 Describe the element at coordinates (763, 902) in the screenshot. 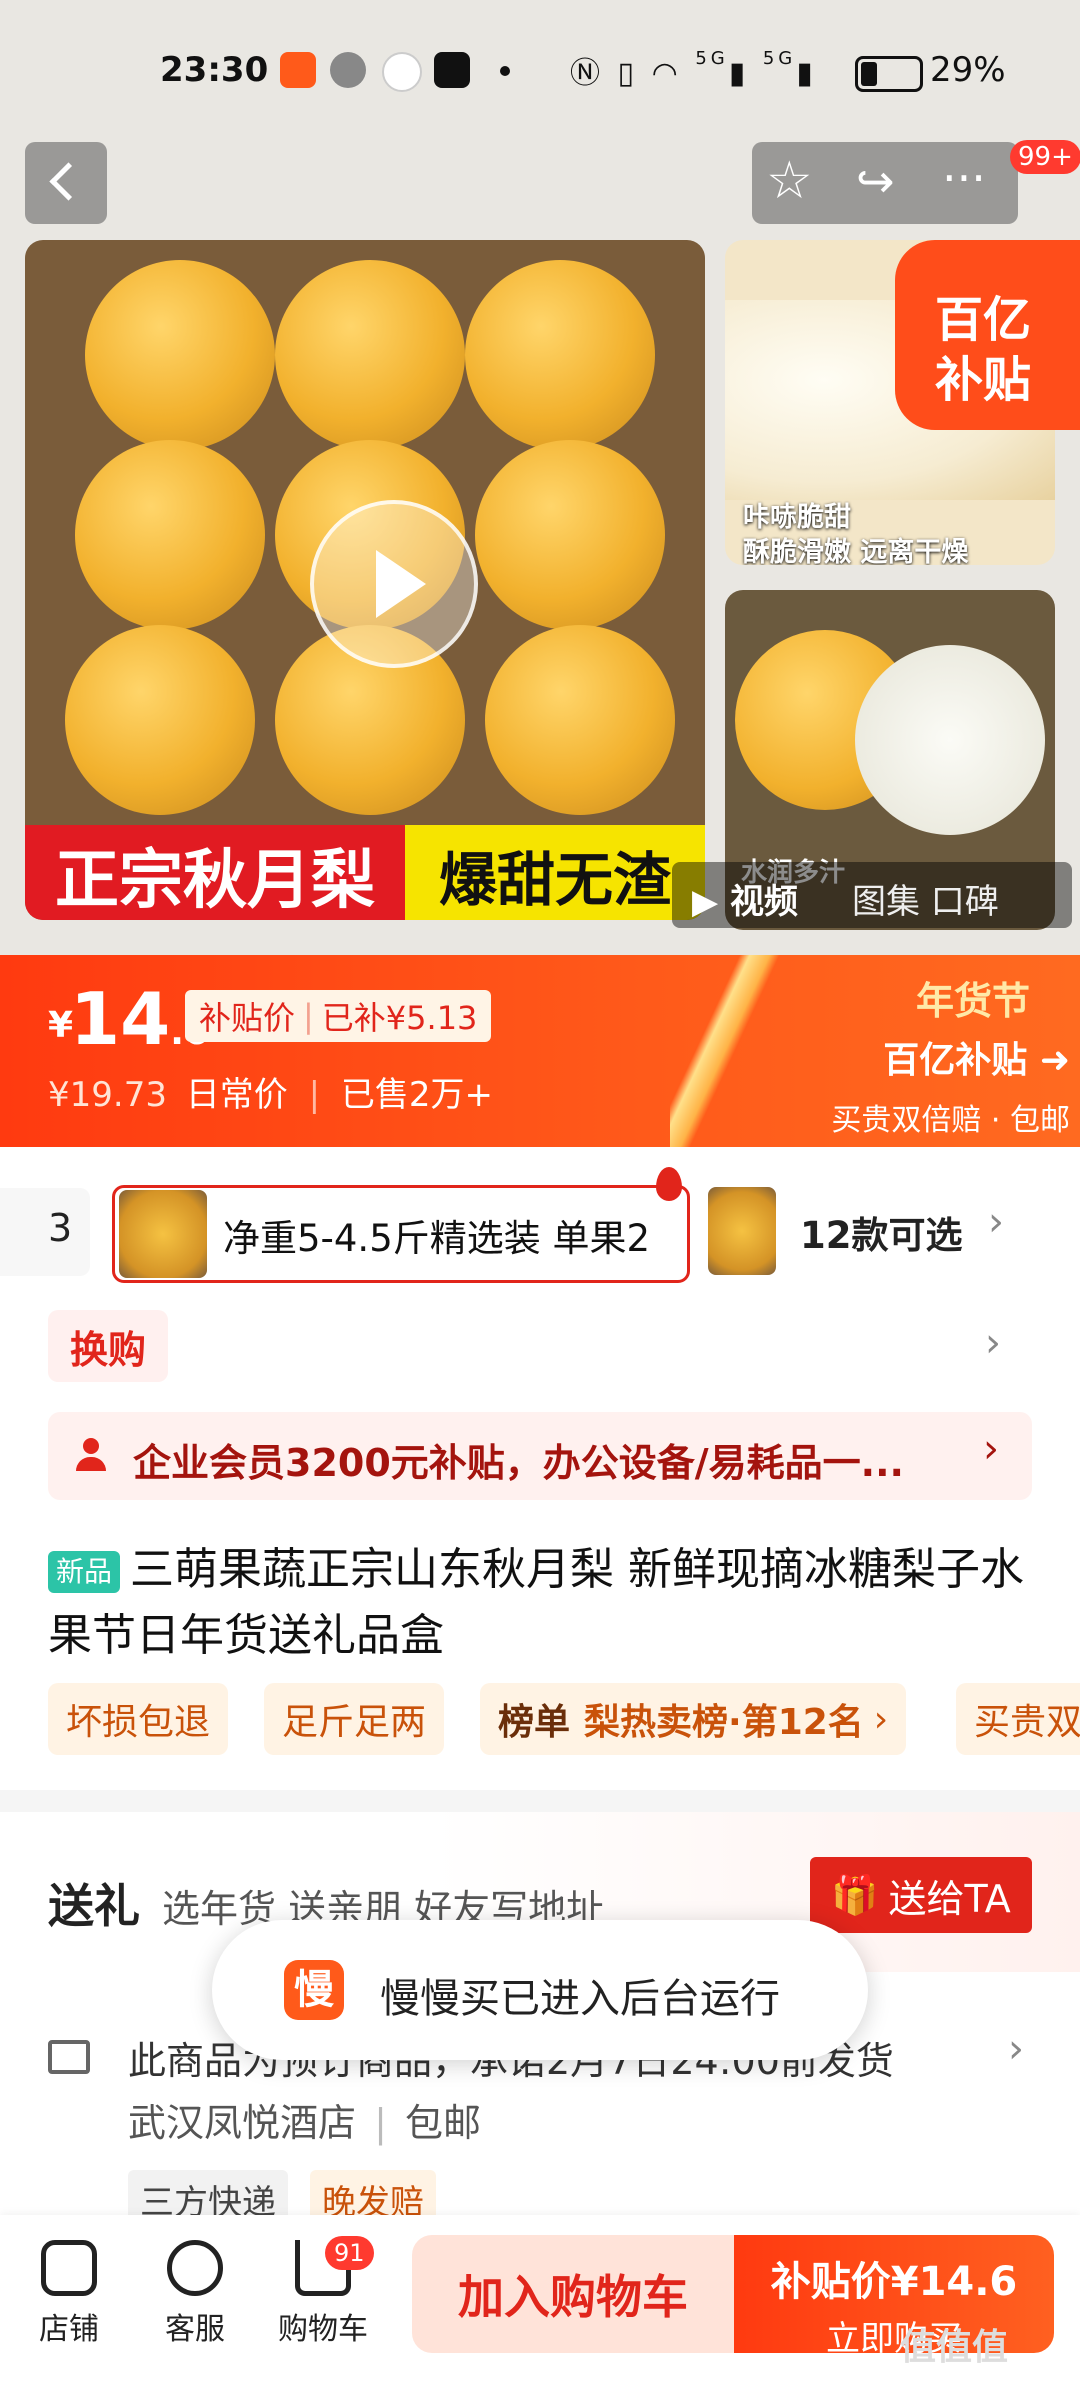

I see `video-label: 视频` at that location.